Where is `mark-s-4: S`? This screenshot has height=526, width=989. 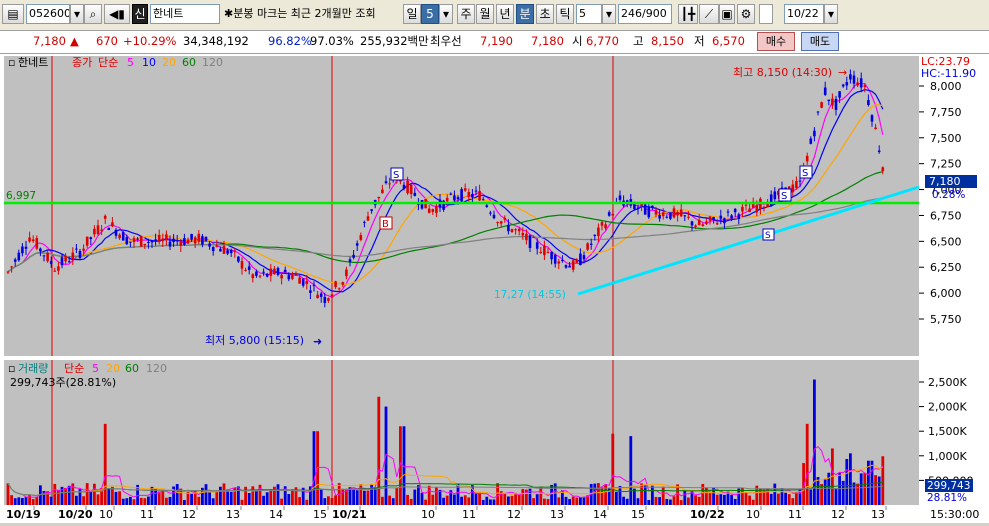 mark-s-4: S is located at coordinates (806, 172).